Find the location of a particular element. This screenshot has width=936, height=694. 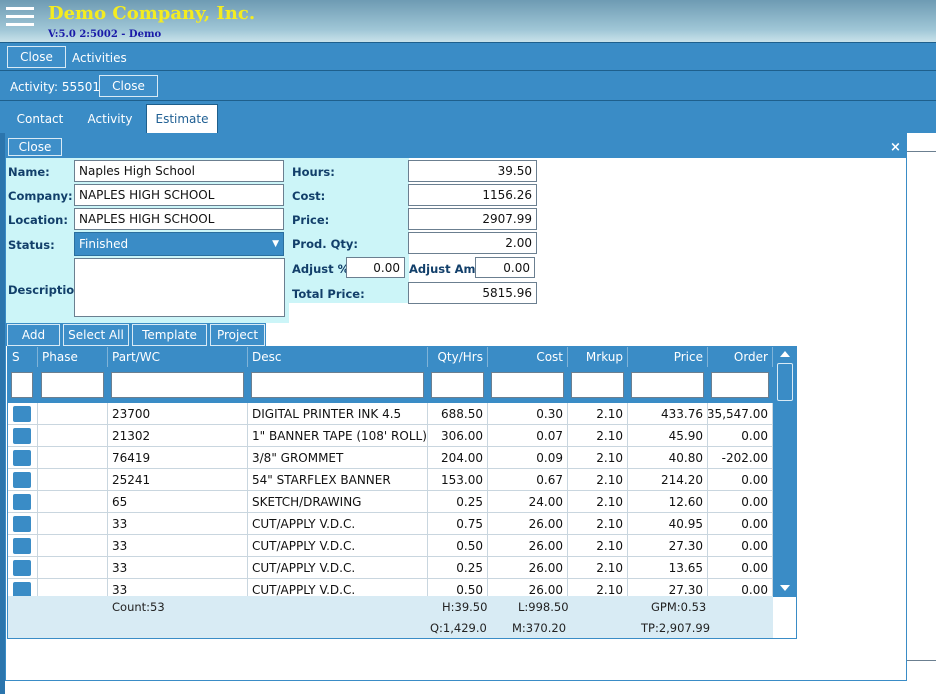

company-label: Company: is located at coordinates (40, 196).